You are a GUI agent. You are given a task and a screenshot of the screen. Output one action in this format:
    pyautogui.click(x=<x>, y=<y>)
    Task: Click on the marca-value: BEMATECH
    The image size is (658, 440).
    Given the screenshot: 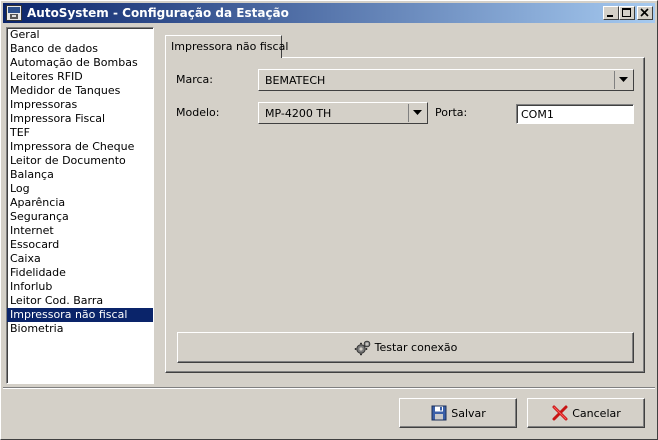 What is the action you would take?
    pyautogui.click(x=295, y=80)
    